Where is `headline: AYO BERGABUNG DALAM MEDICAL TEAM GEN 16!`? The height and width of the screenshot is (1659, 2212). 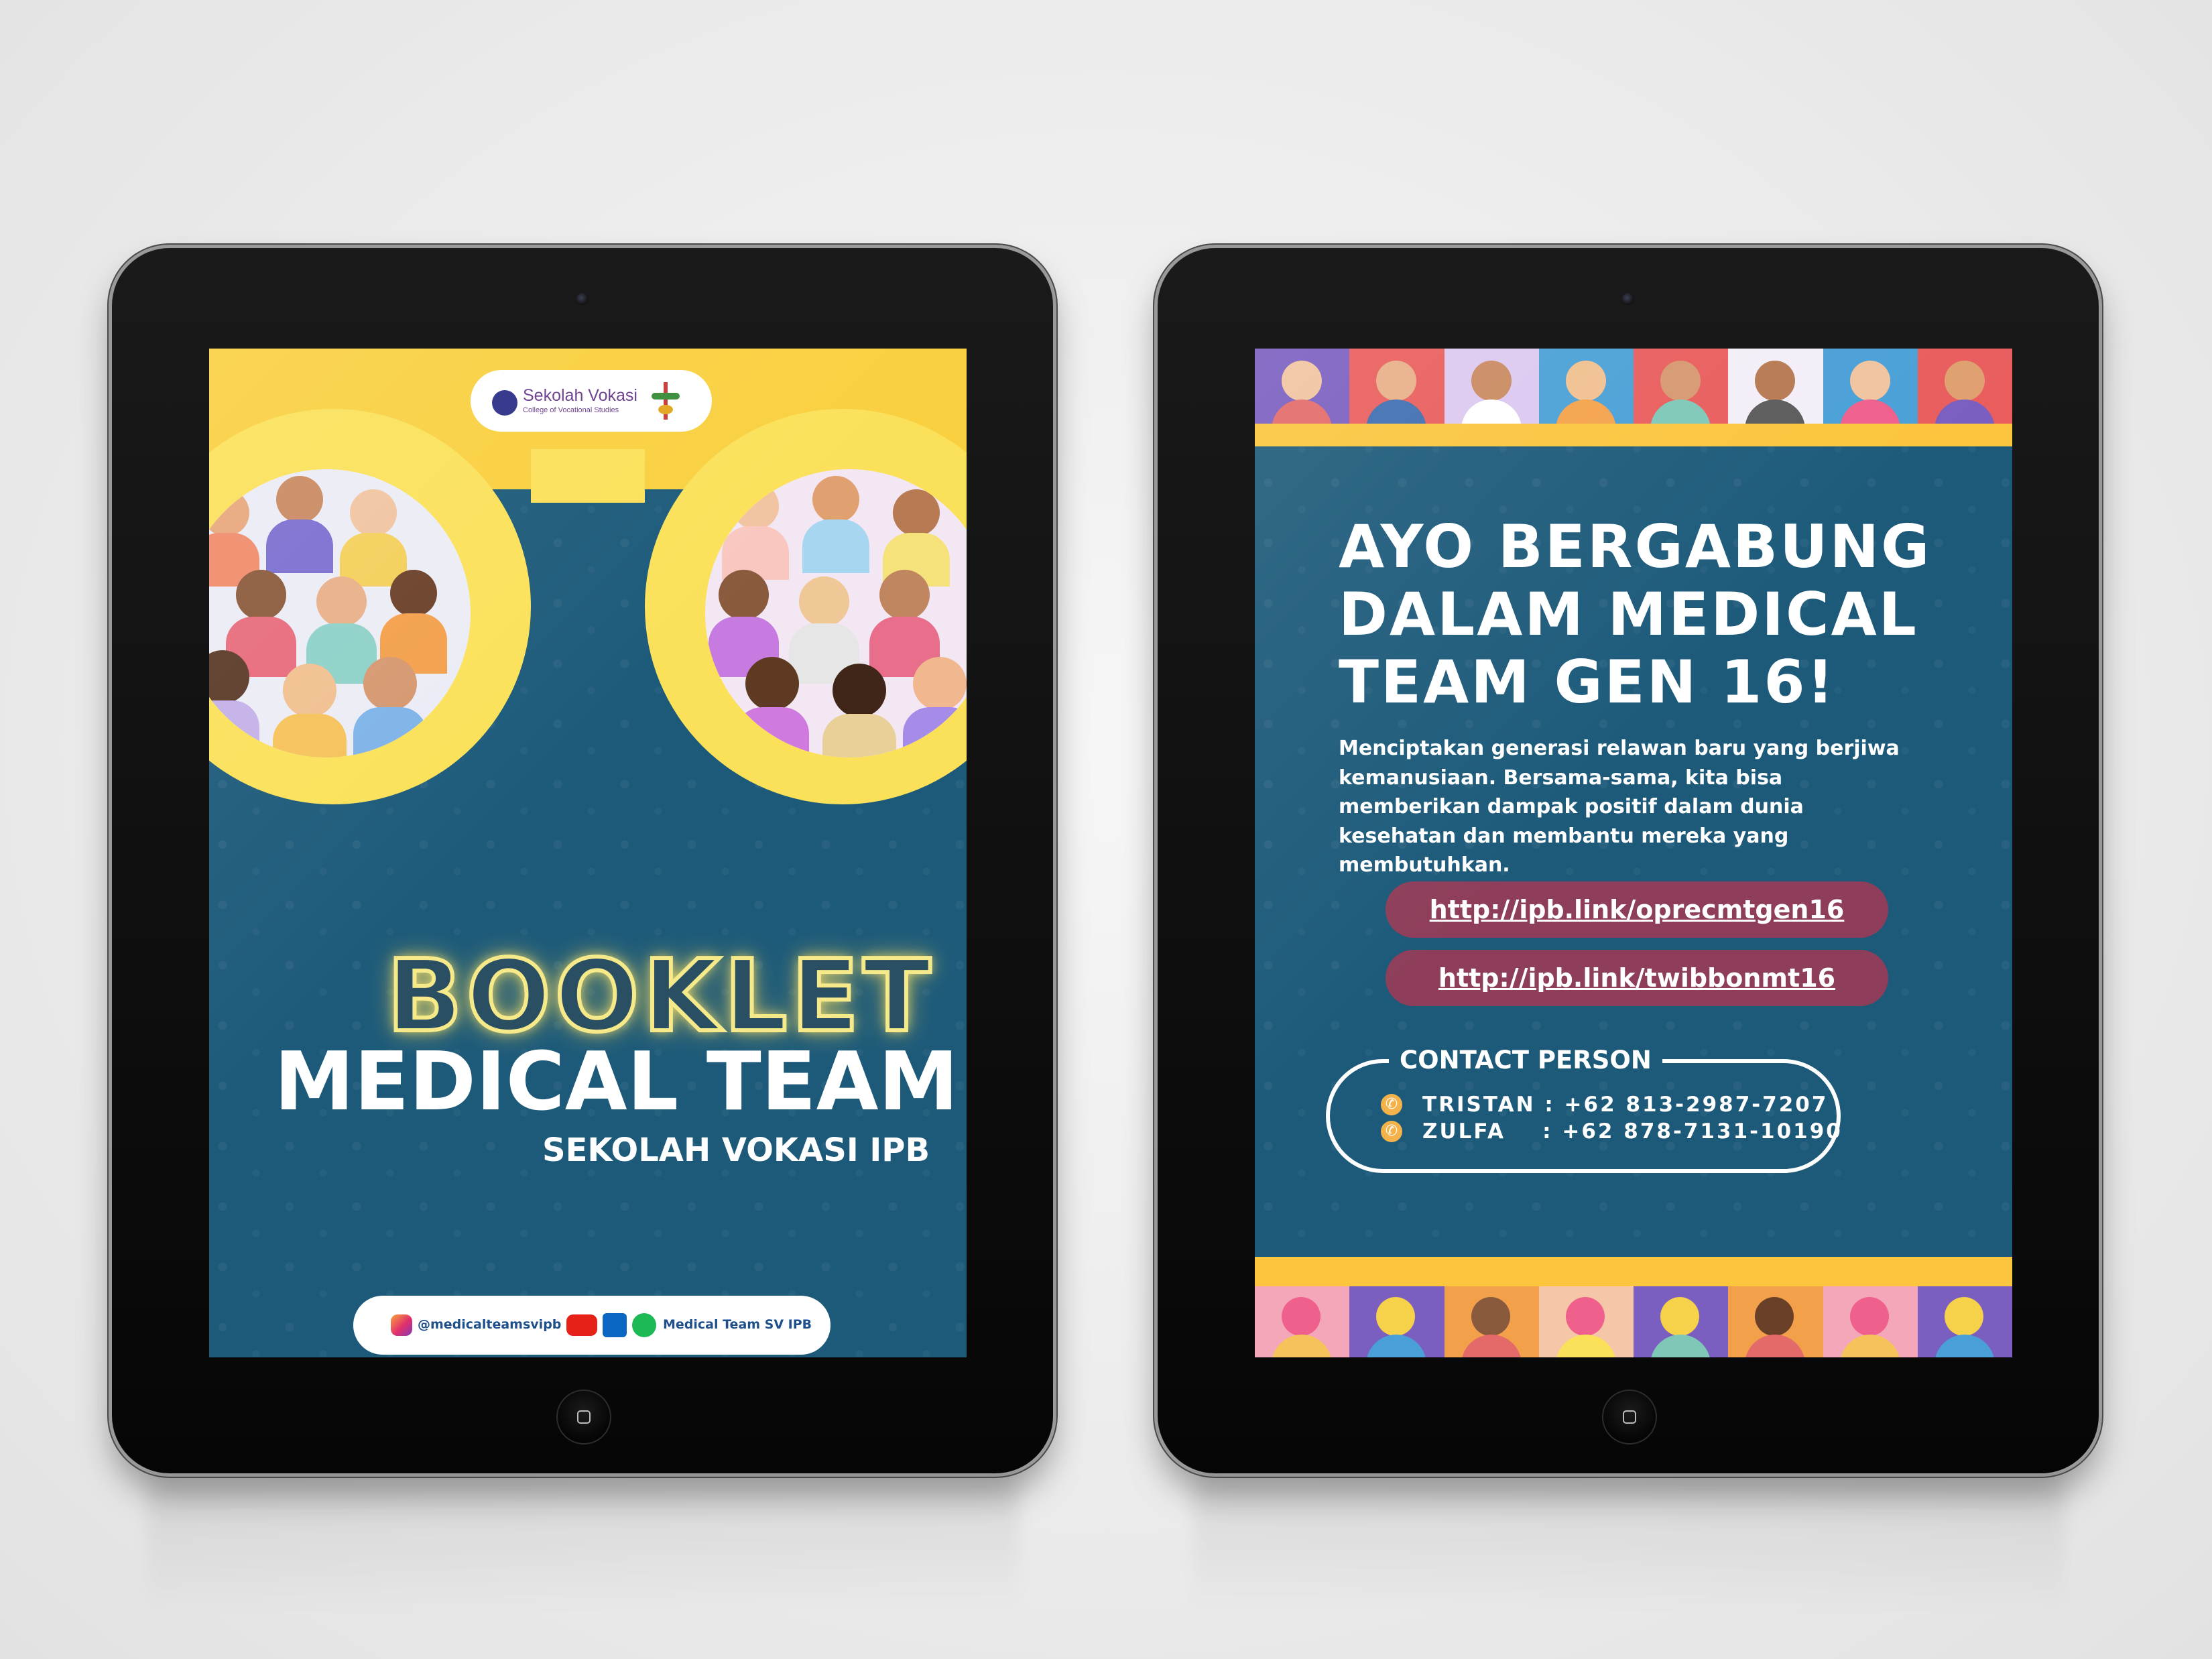
headline: AYO BERGABUNG DALAM MEDICAL TEAM GEN 16! is located at coordinates (1635, 615).